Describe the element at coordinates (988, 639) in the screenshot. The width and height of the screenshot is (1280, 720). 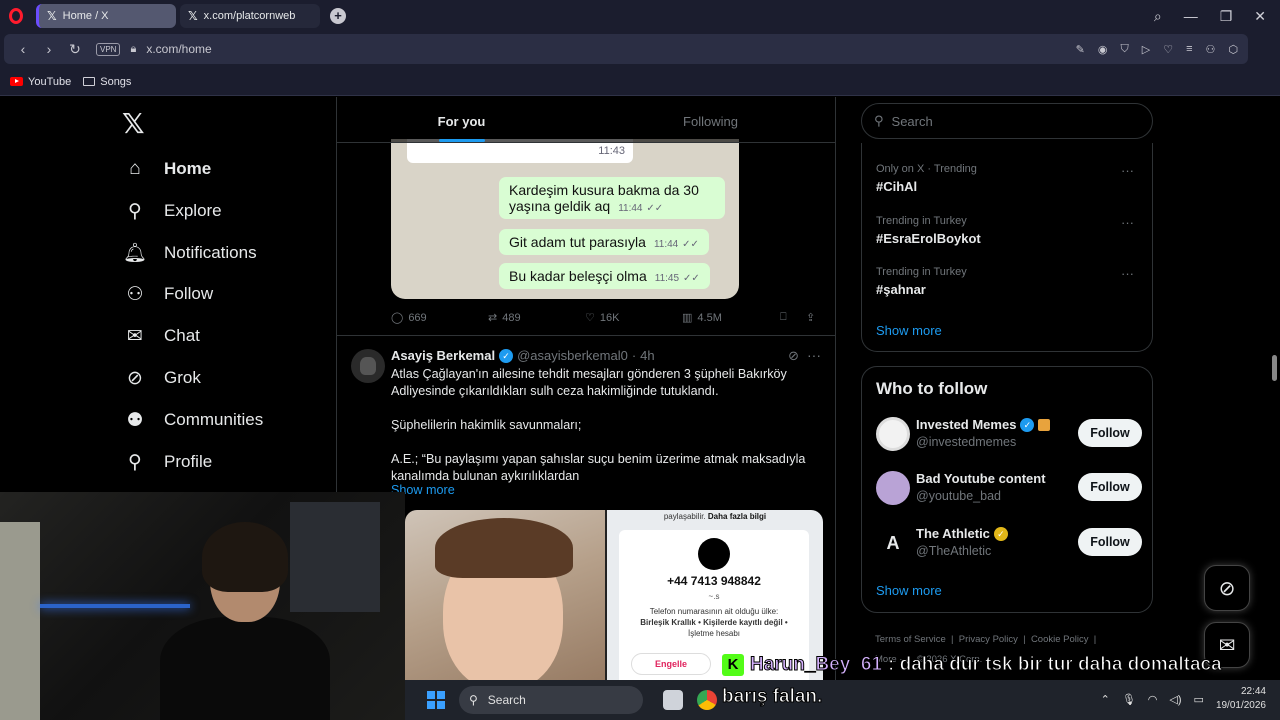
I see `footer-link: Privacy Policy` at that location.